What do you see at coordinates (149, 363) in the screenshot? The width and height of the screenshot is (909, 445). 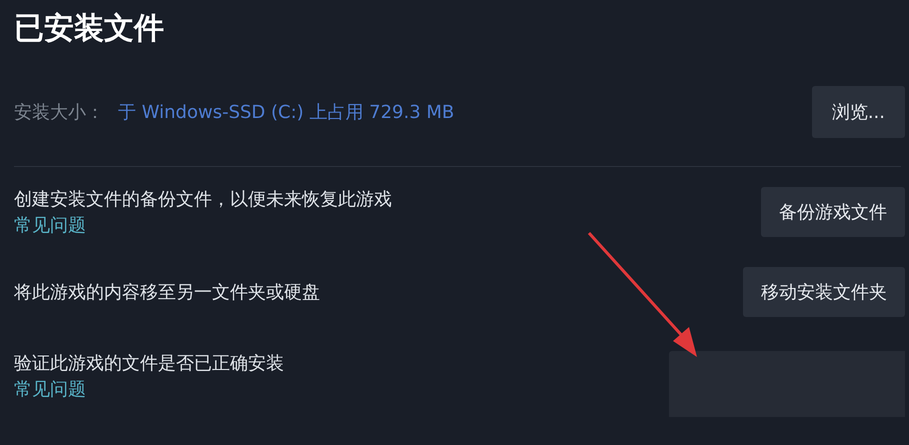 I see `action-description: 验证此游戏的文件是否已正确安装` at bounding box center [149, 363].